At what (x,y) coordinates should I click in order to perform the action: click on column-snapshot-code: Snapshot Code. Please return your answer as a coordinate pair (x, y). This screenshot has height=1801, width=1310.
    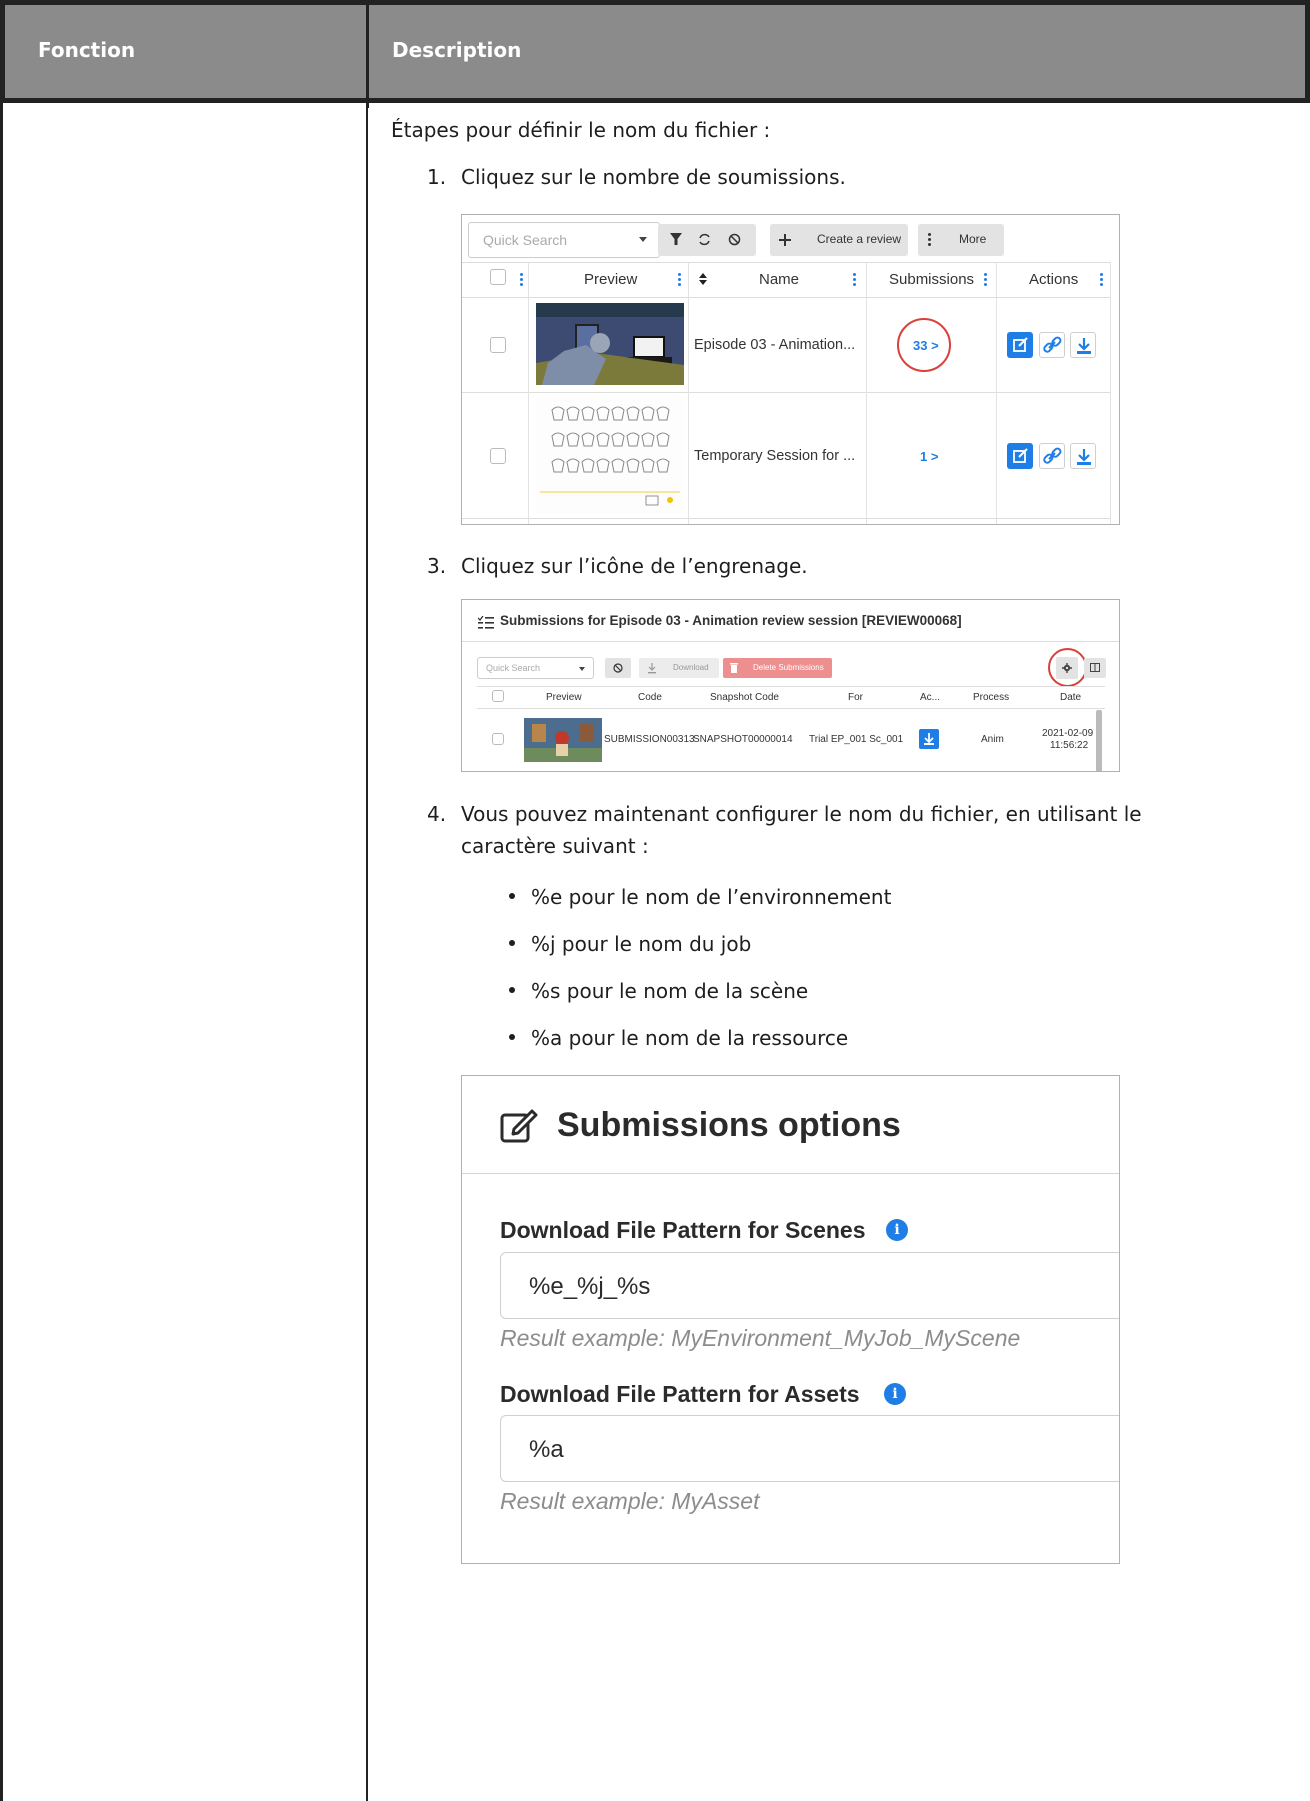
    Looking at the image, I should click on (744, 697).